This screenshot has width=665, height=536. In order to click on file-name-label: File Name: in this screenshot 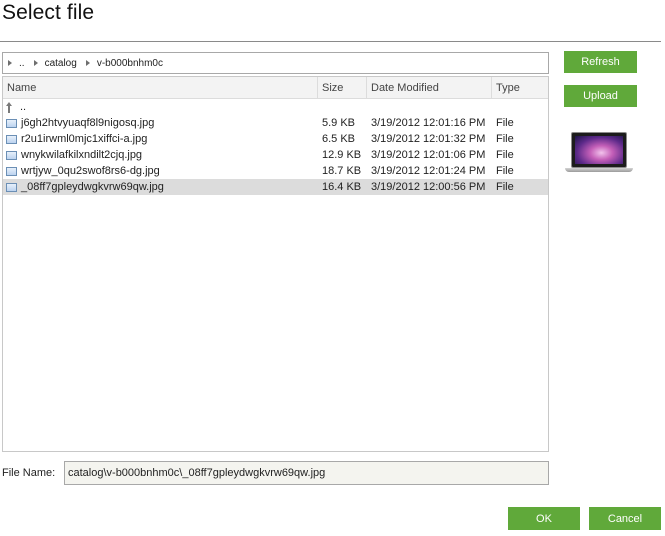, I will do `click(29, 473)`.